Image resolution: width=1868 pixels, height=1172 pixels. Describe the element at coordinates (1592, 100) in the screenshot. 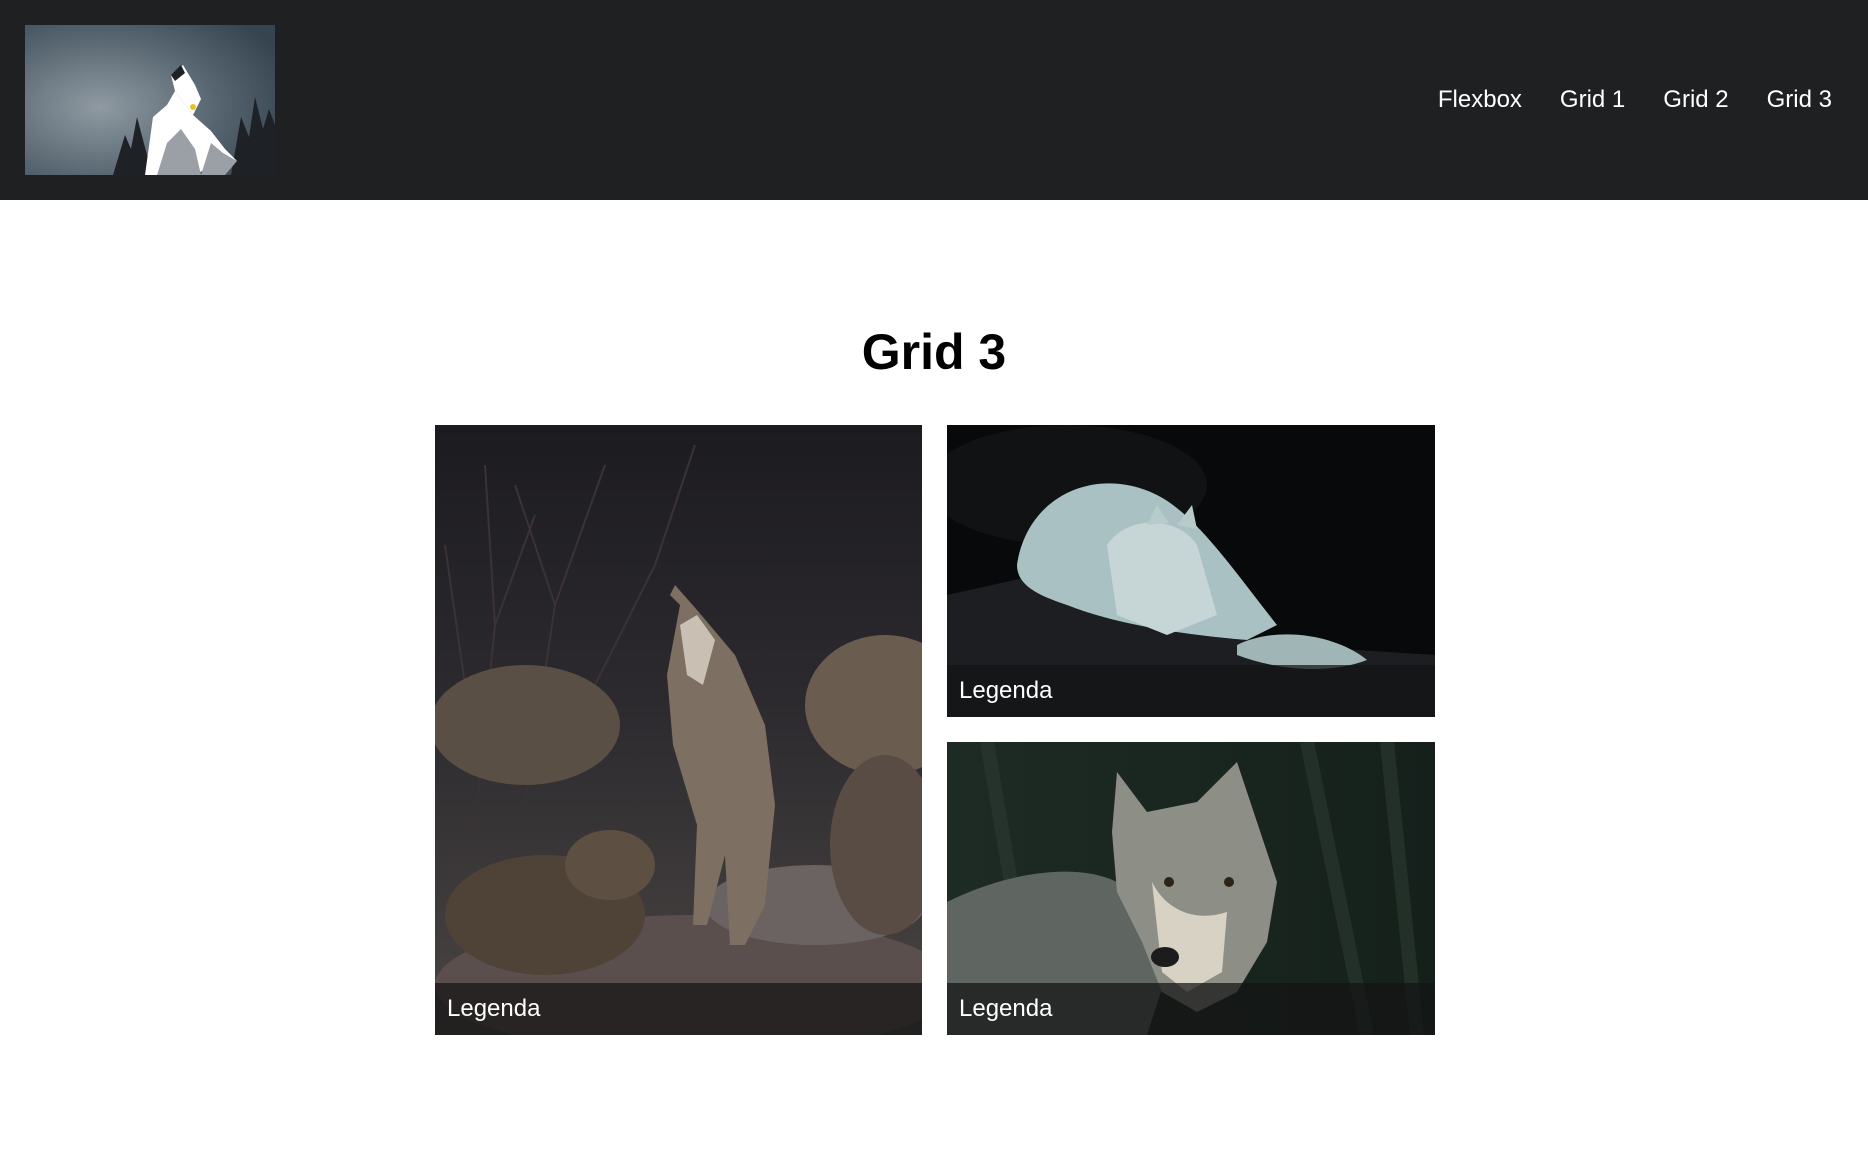

I see `nav-link-grid-1: Grid 1` at that location.